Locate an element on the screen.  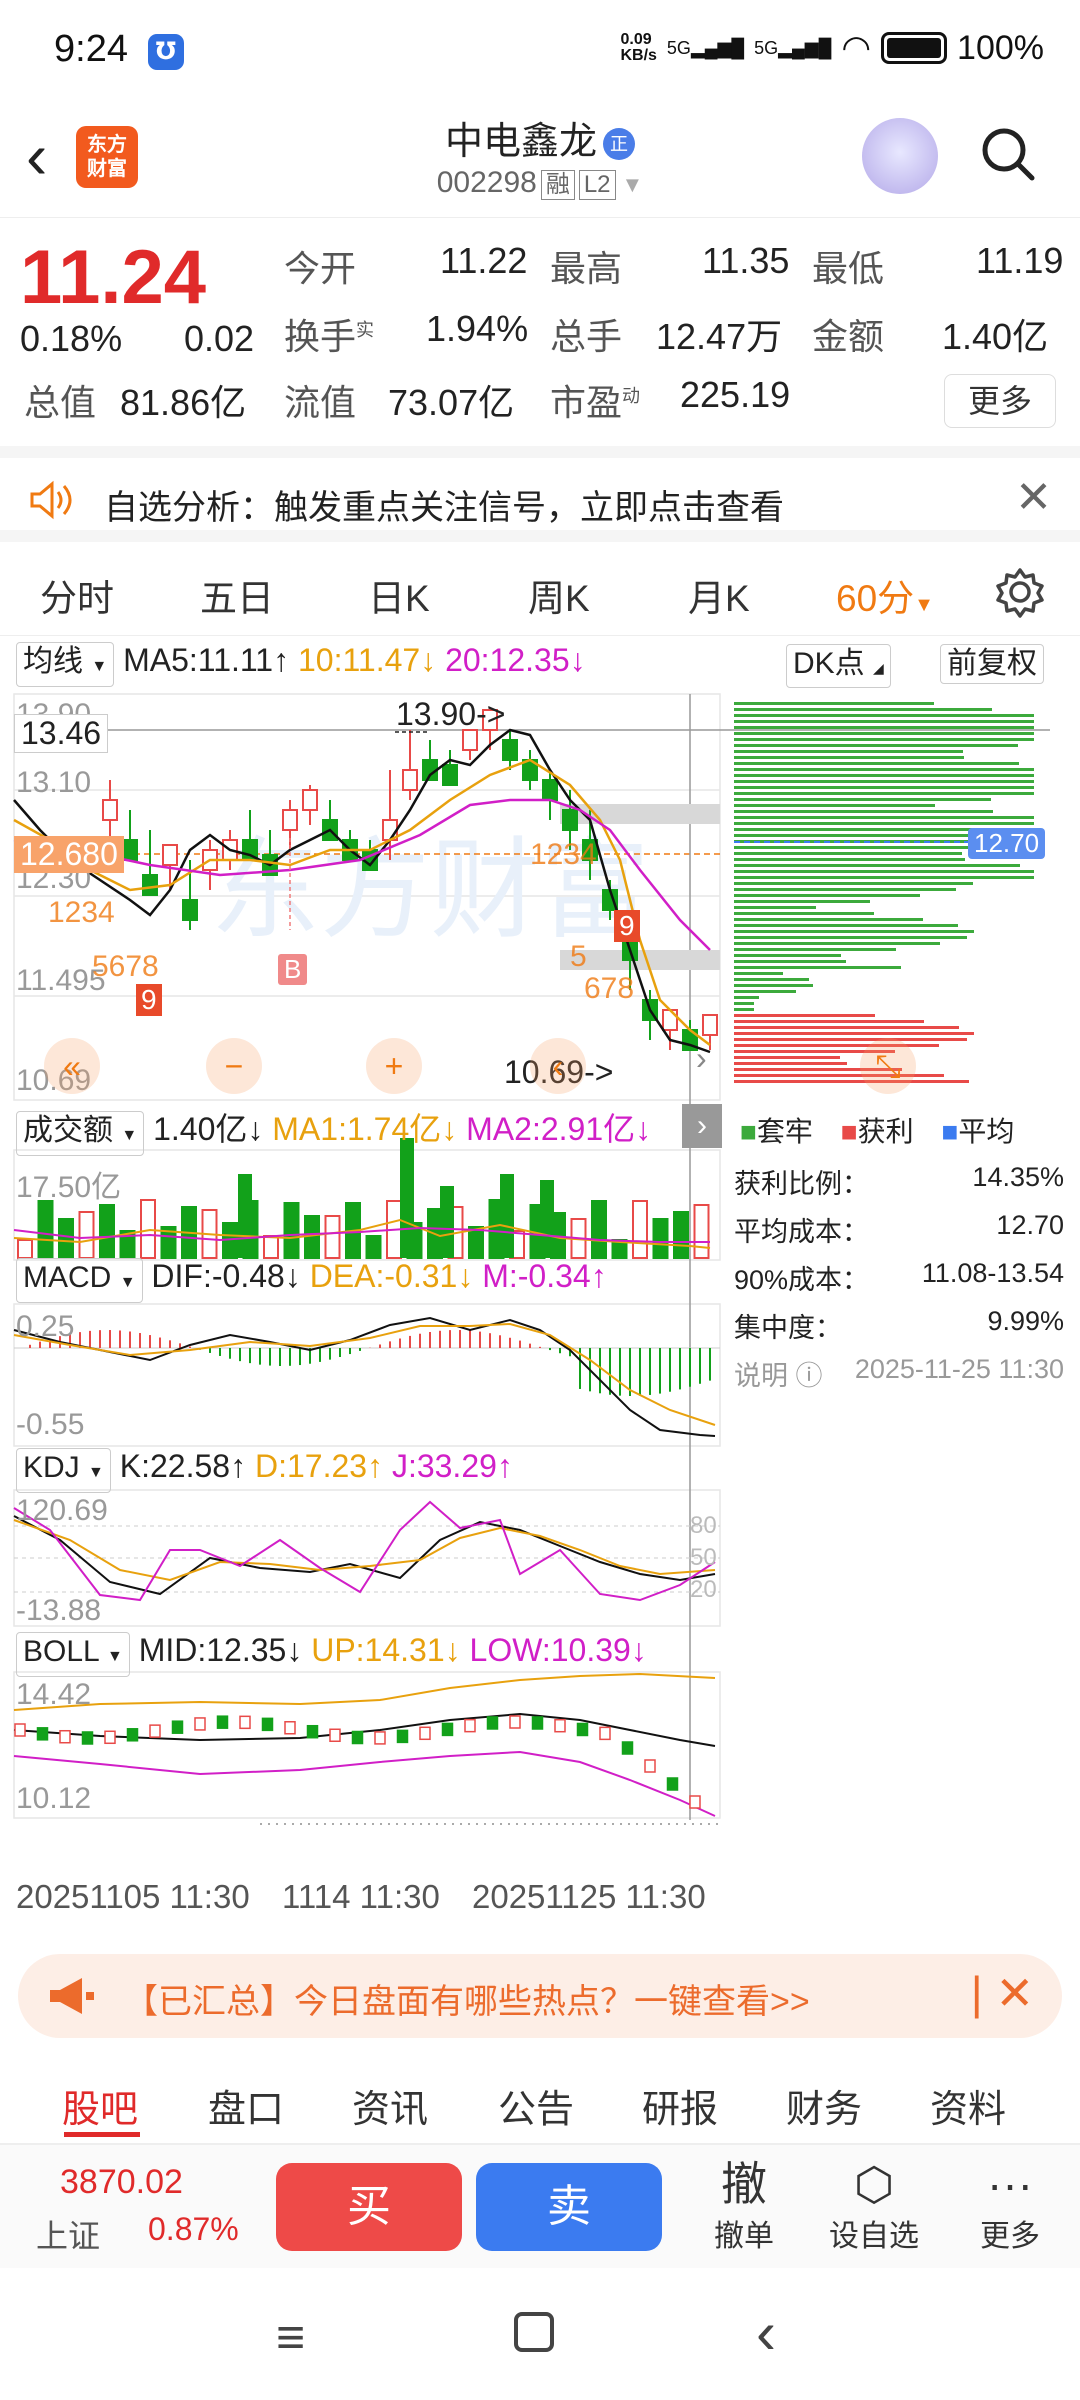
tab-60min: 60分▼ is located at coordinates (885, 595).